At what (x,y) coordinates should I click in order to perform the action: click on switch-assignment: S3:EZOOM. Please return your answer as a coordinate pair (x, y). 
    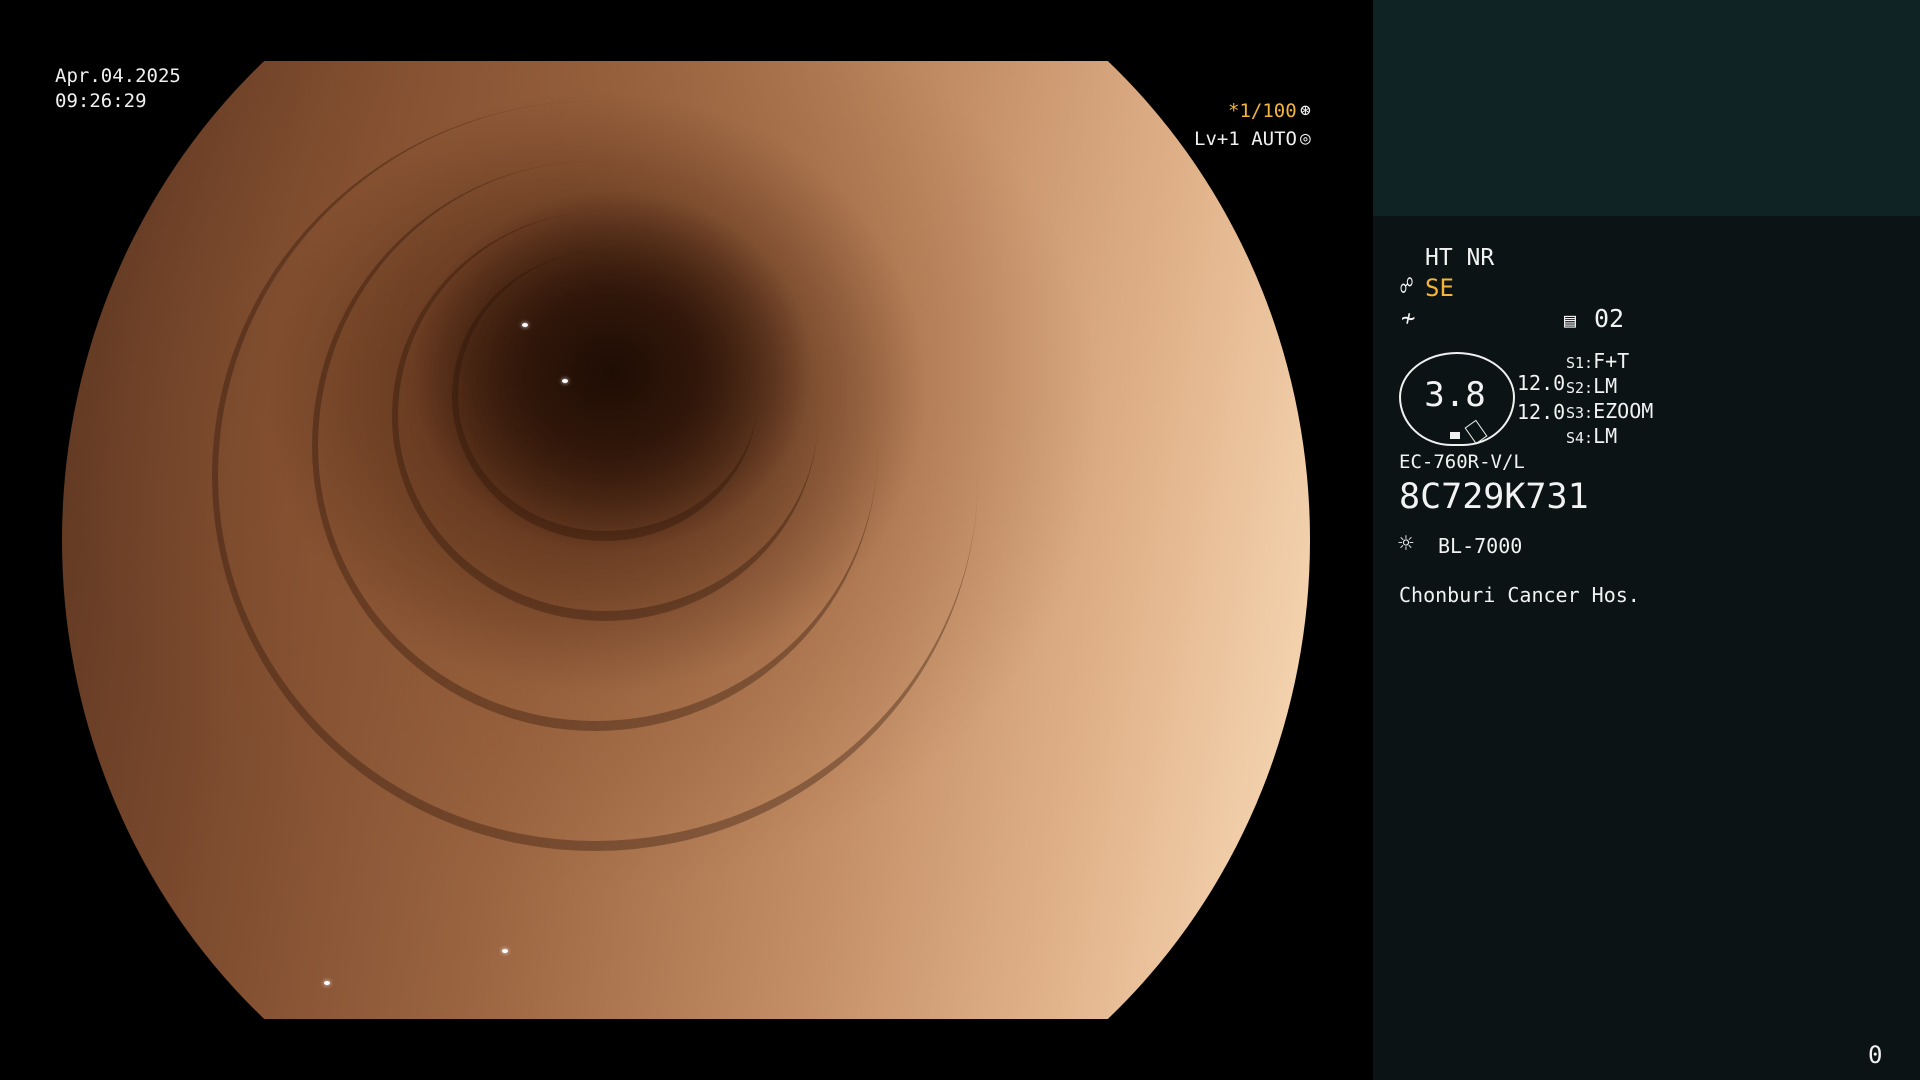
    Looking at the image, I should click on (1609, 412).